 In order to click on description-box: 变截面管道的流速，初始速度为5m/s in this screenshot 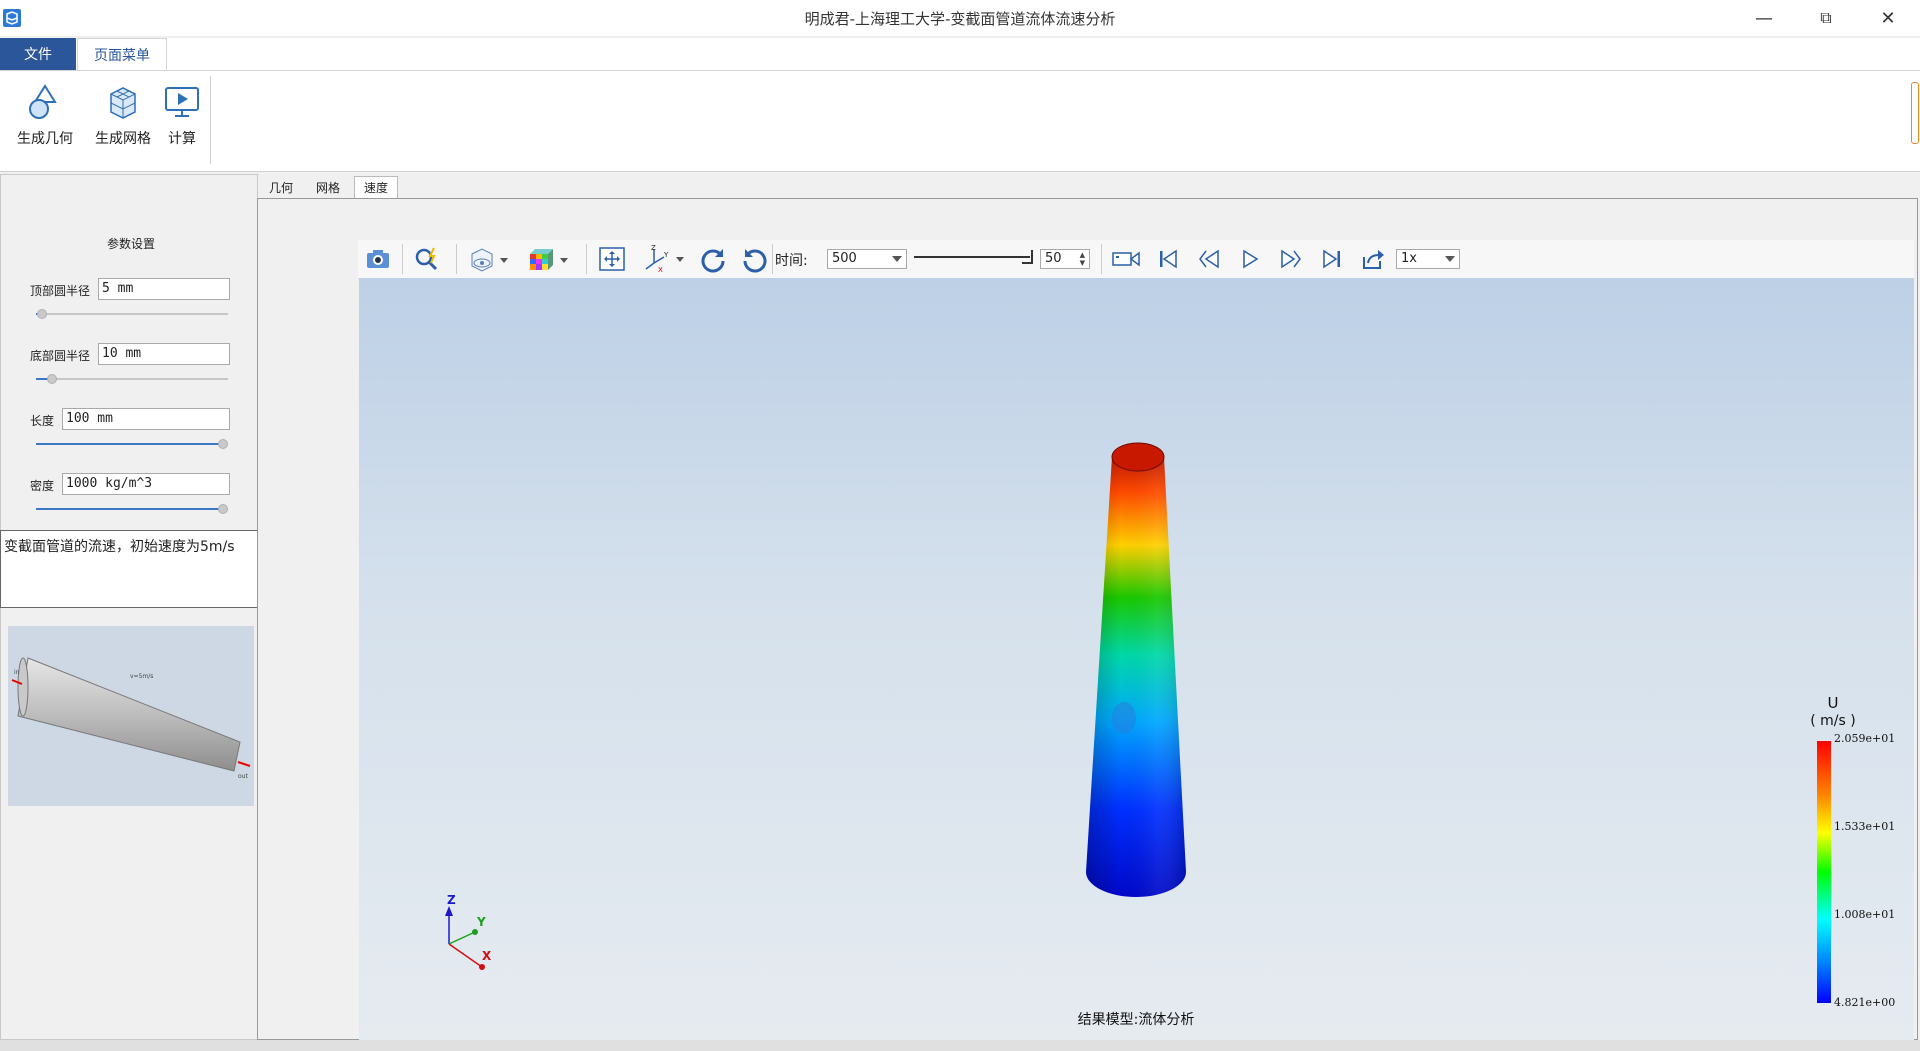, I will do `click(132, 569)`.